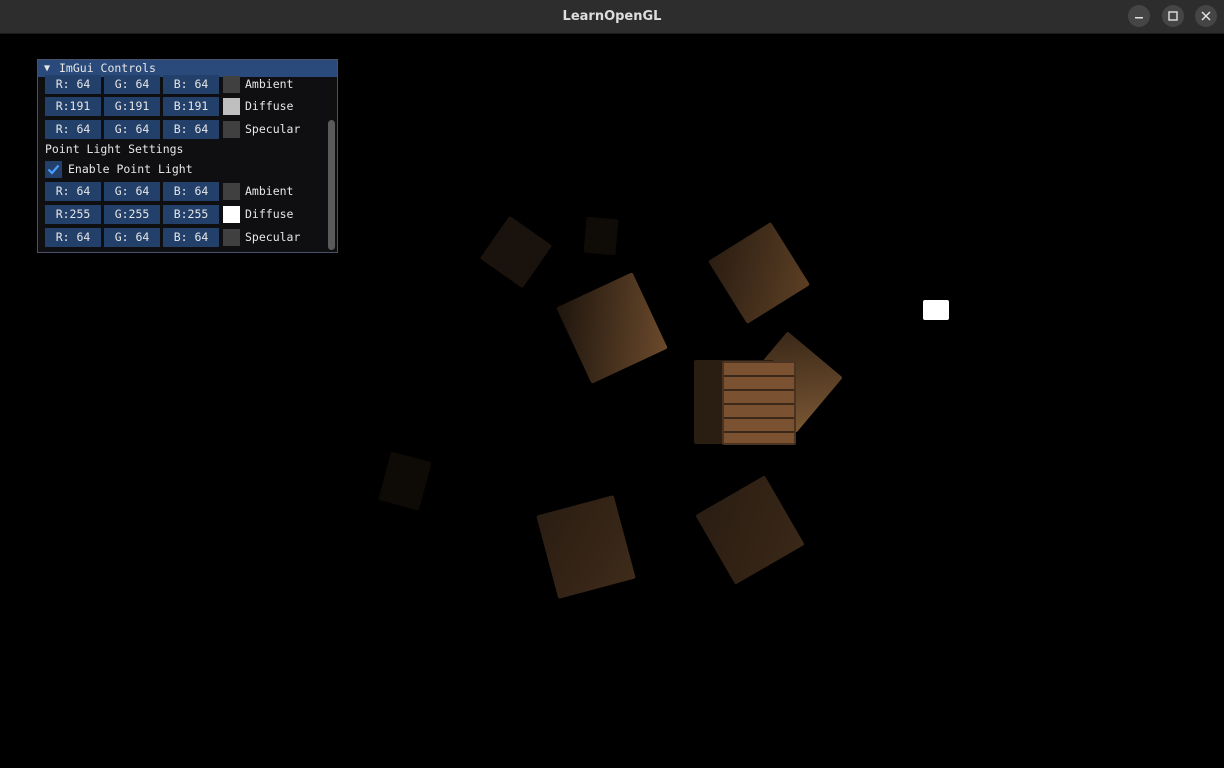 This screenshot has width=1224, height=768. I want to click on maximize-button, so click(1173, 16).